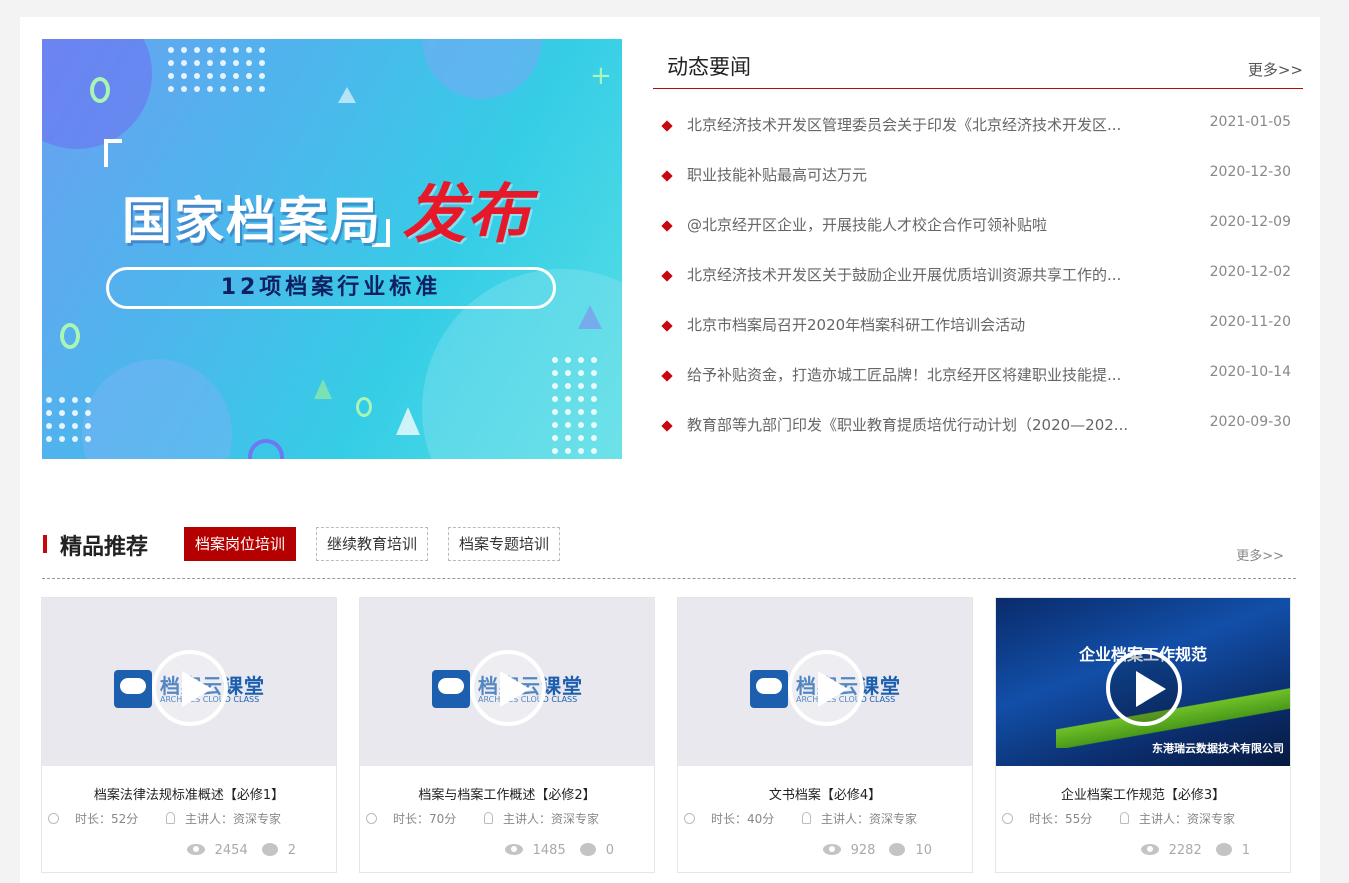 This screenshot has height=883, width=1349. I want to click on course-duration: 时长：52分, so click(93, 818).